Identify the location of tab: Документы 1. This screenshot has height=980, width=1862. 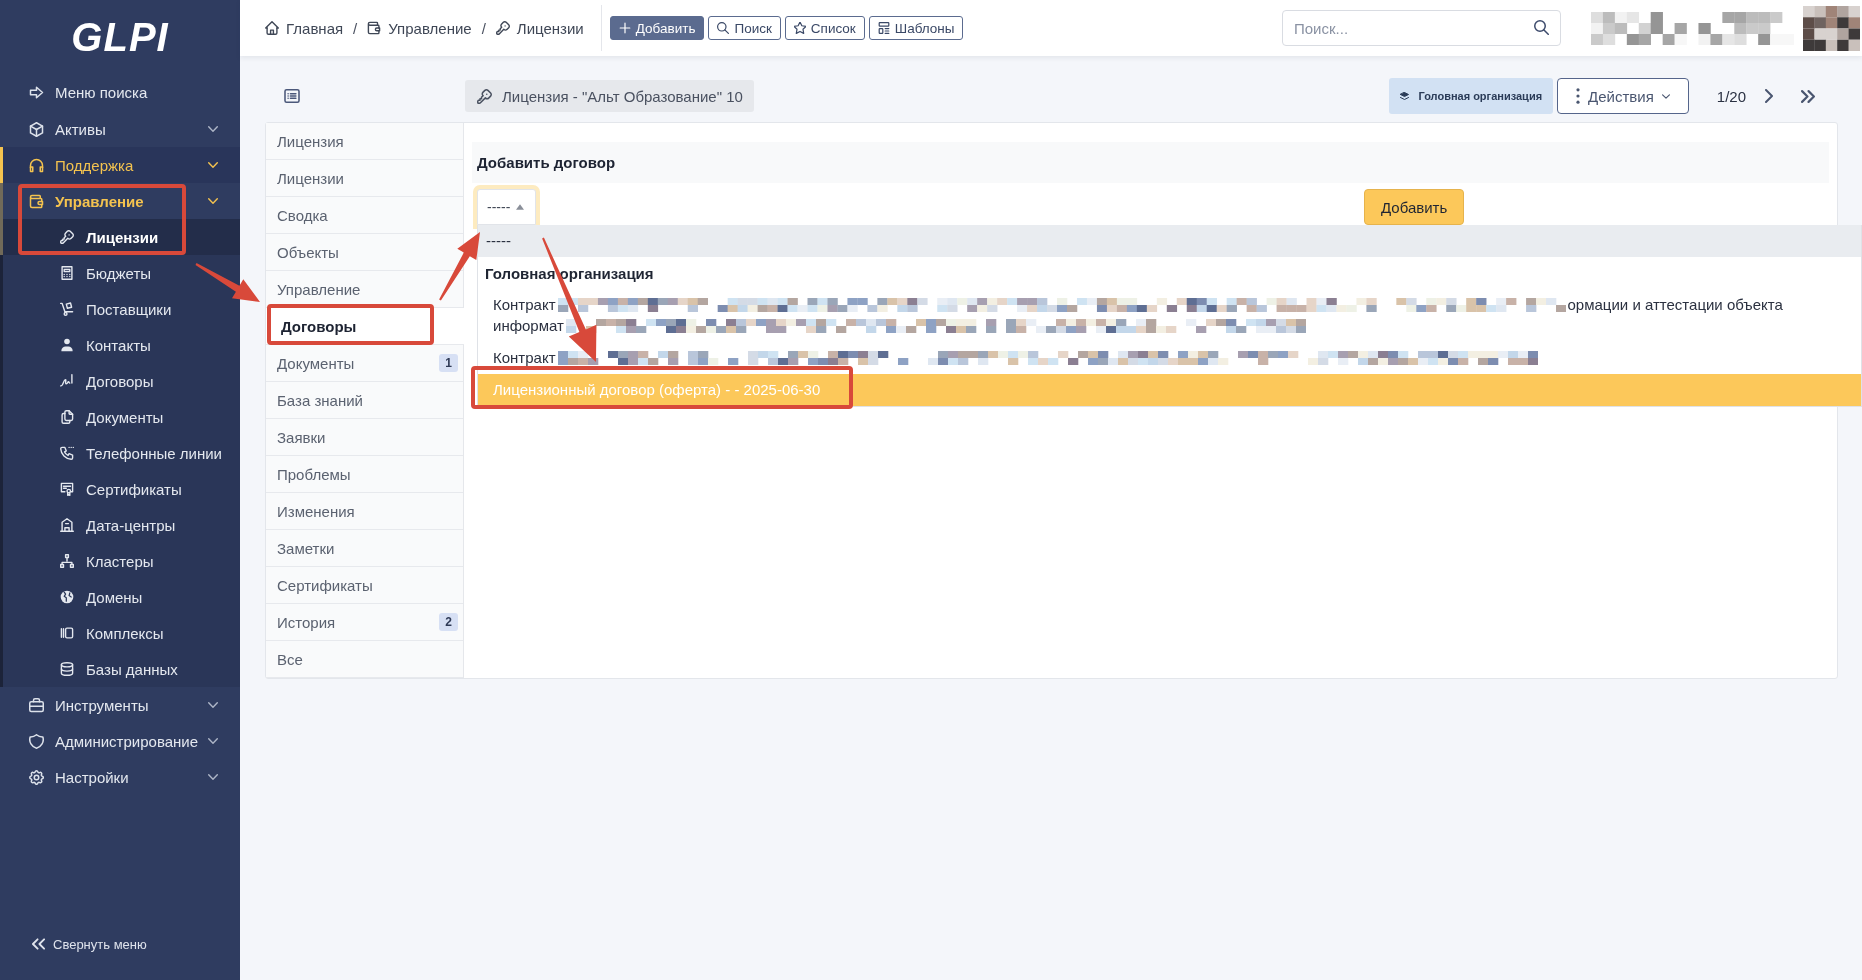
(364, 363).